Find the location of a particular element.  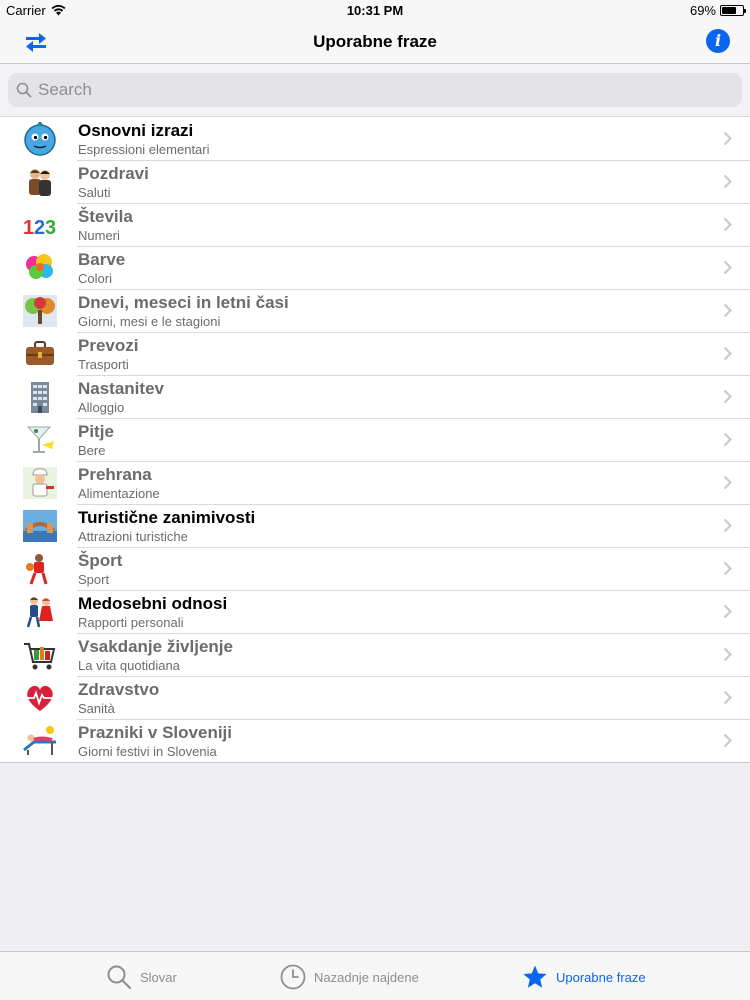

item-title: Vsakdanje življenje is located at coordinates (155, 646).